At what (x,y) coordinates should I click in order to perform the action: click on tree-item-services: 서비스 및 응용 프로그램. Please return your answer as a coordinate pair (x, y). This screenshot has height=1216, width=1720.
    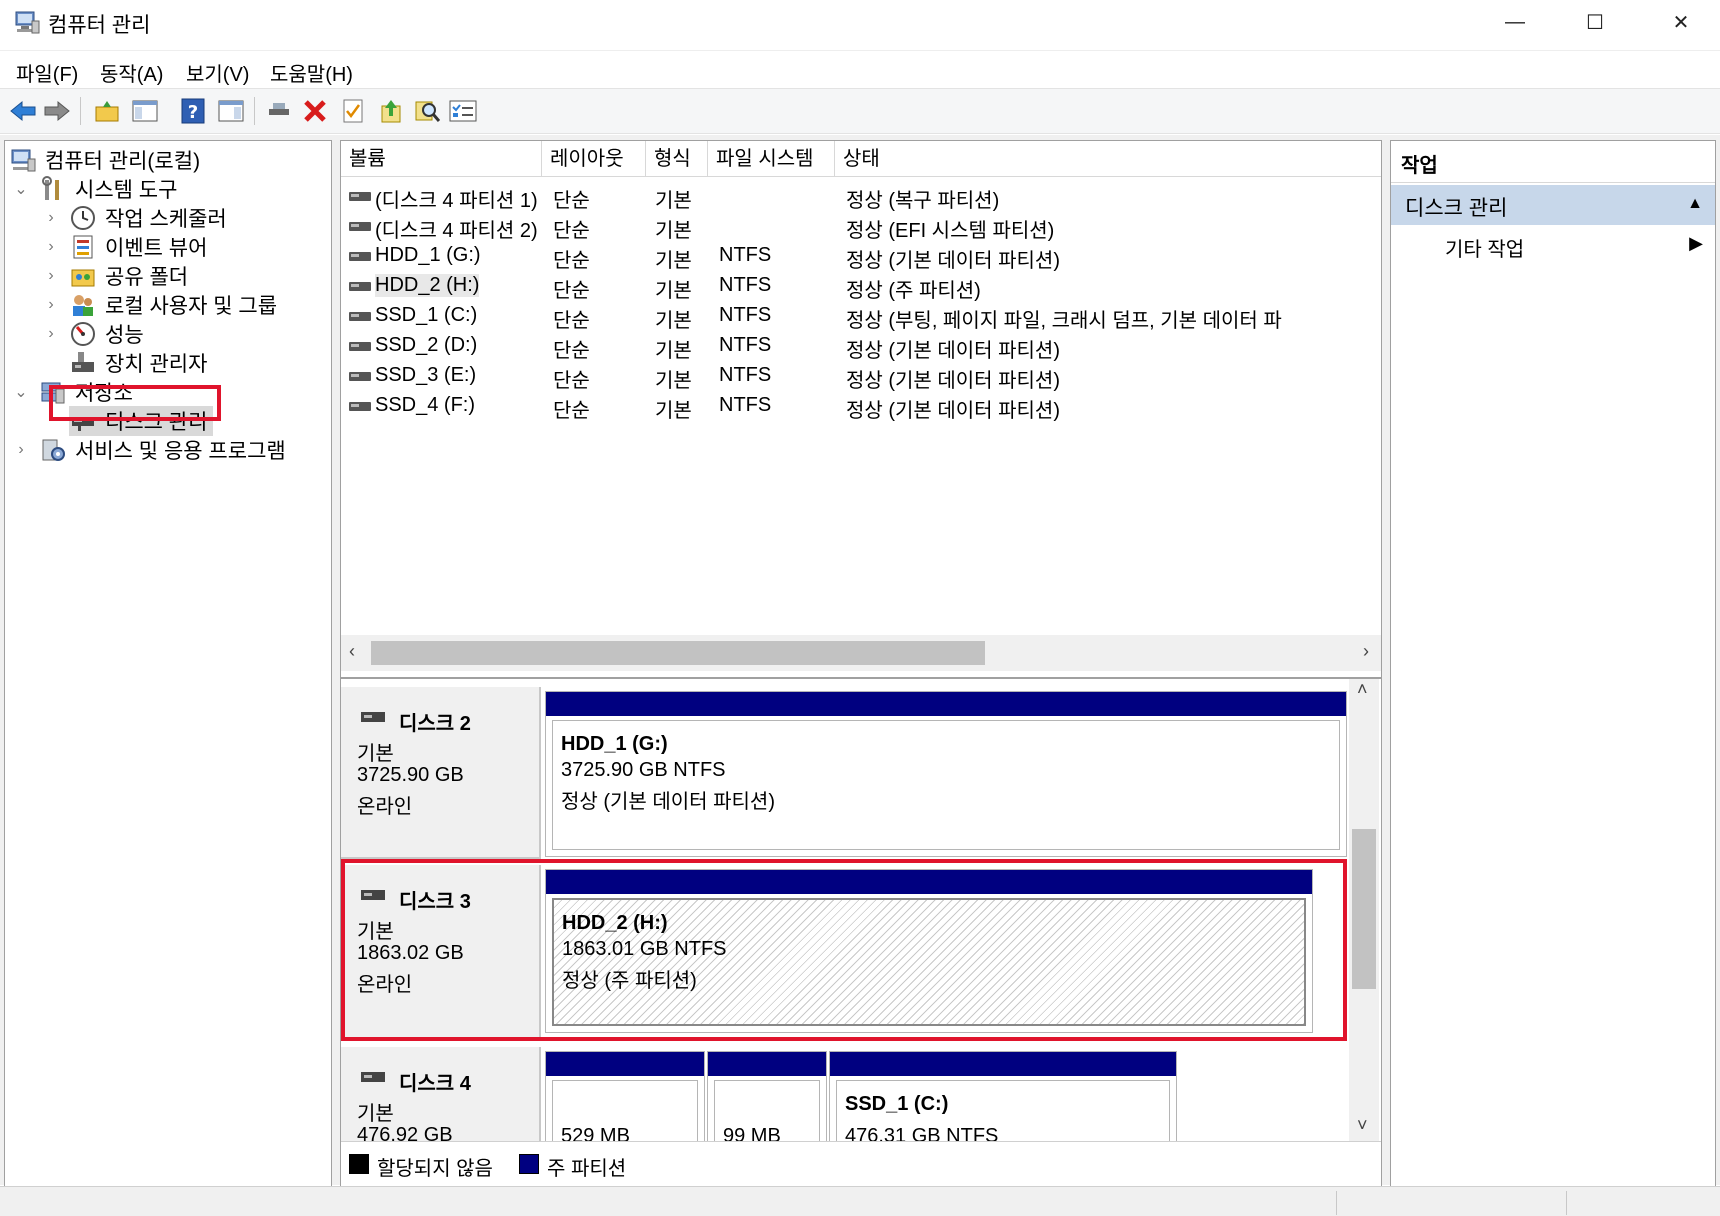
    Looking at the image, I should click on (162, 450).